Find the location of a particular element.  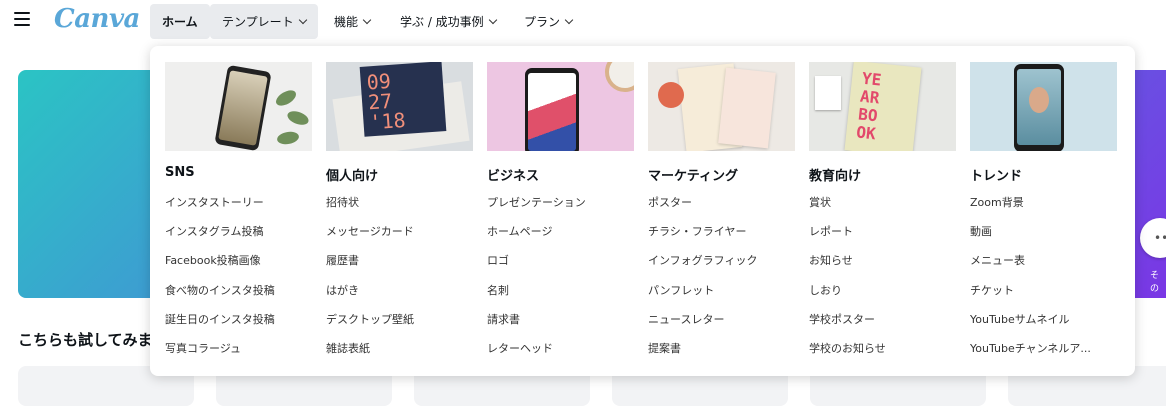

template-link: しおり is located at coordinates (882, 295).